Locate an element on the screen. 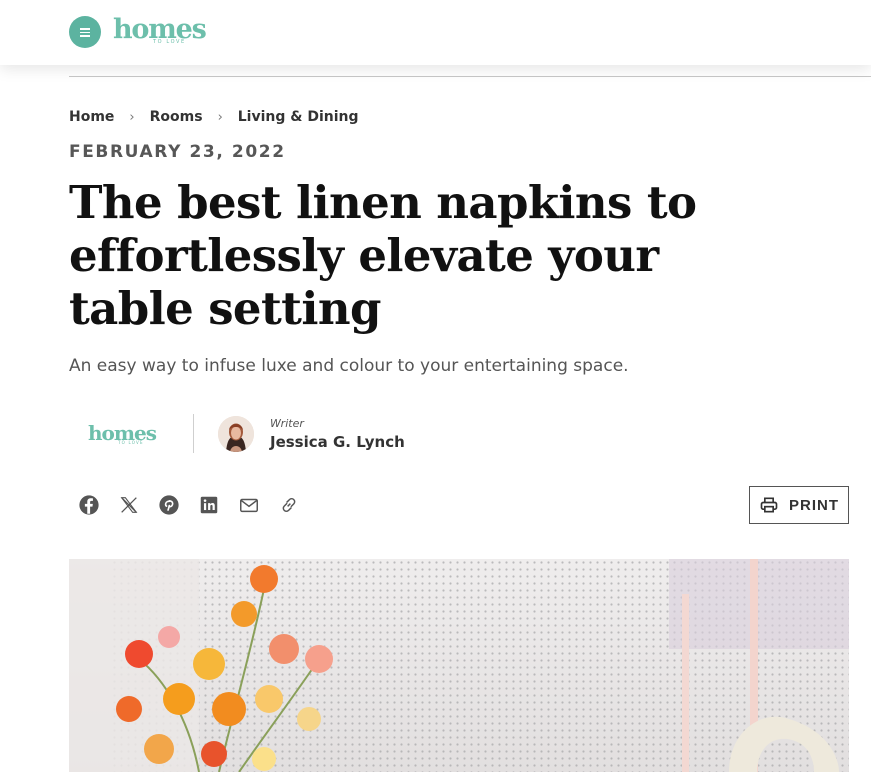 This screenshot has width=871, height=772. avatar is located at coordinates (236, 434).